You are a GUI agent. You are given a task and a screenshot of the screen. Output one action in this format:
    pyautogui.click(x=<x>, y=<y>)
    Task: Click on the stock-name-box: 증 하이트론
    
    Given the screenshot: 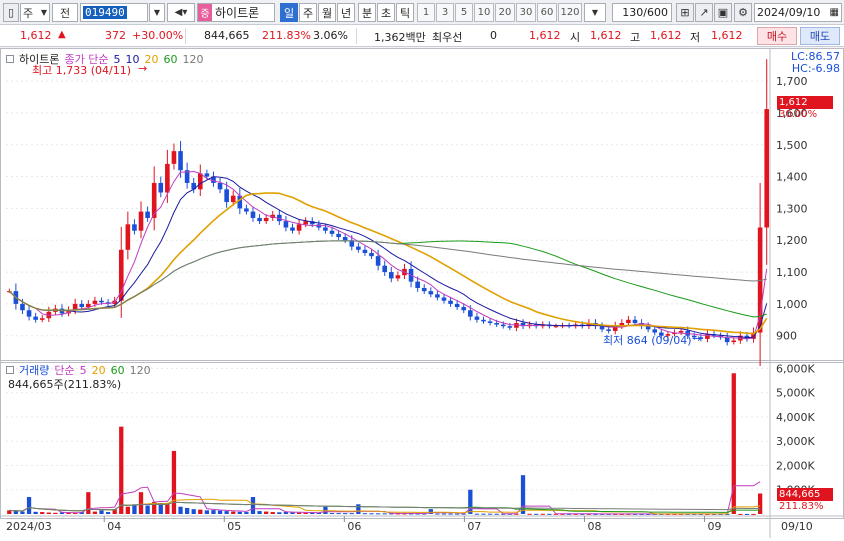 What is the action you would take?
    pyautogui.click(x=236, y=12)
    